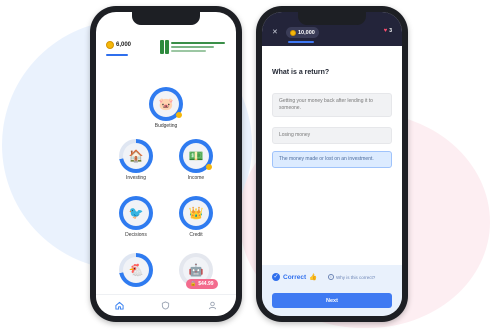 This screenshot has height=331, width=492. I want to click on result-status: ✓ Correct 👍, so click(294, 277).